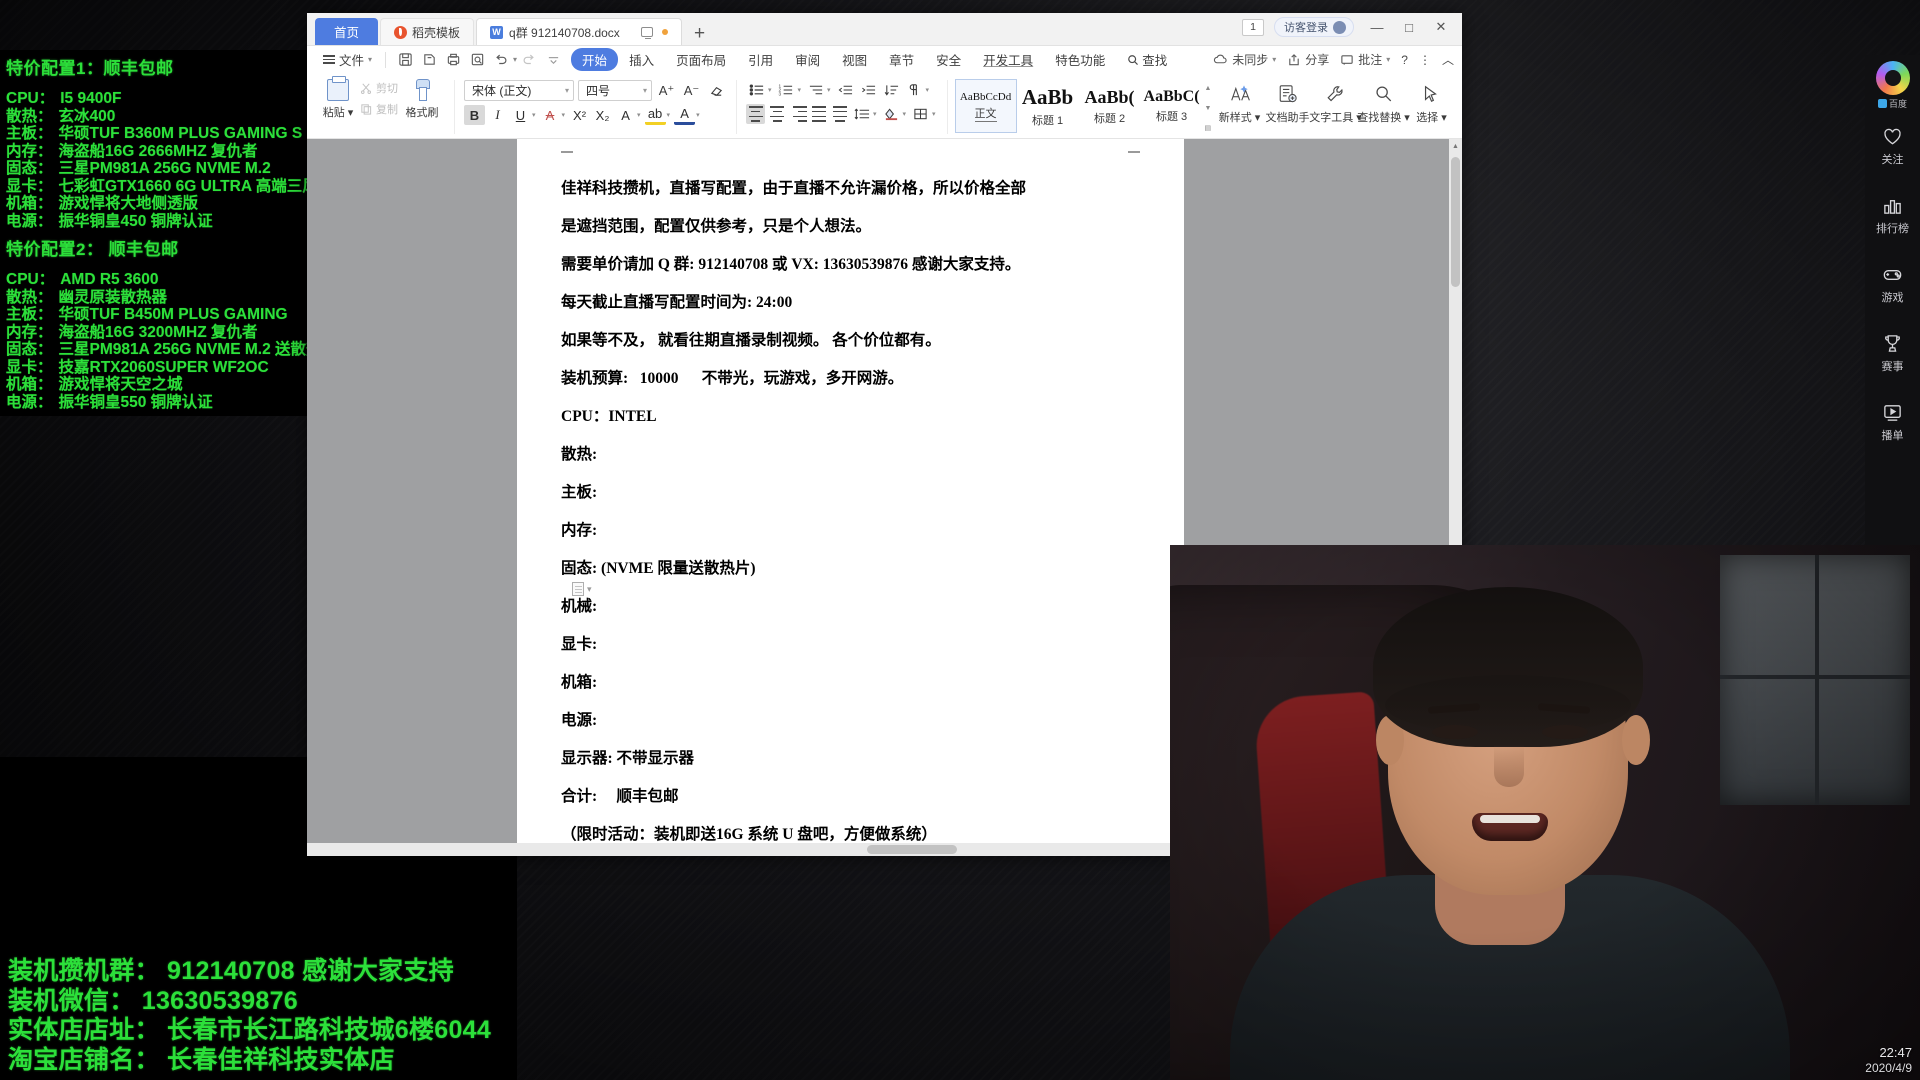 The width and height of the screenshot is (1920, 1080). What do you see at coordinates (1208, 108) in the screenshot?
I see `chevron-down-icon: ▼` at bounding box center [1208, 108].